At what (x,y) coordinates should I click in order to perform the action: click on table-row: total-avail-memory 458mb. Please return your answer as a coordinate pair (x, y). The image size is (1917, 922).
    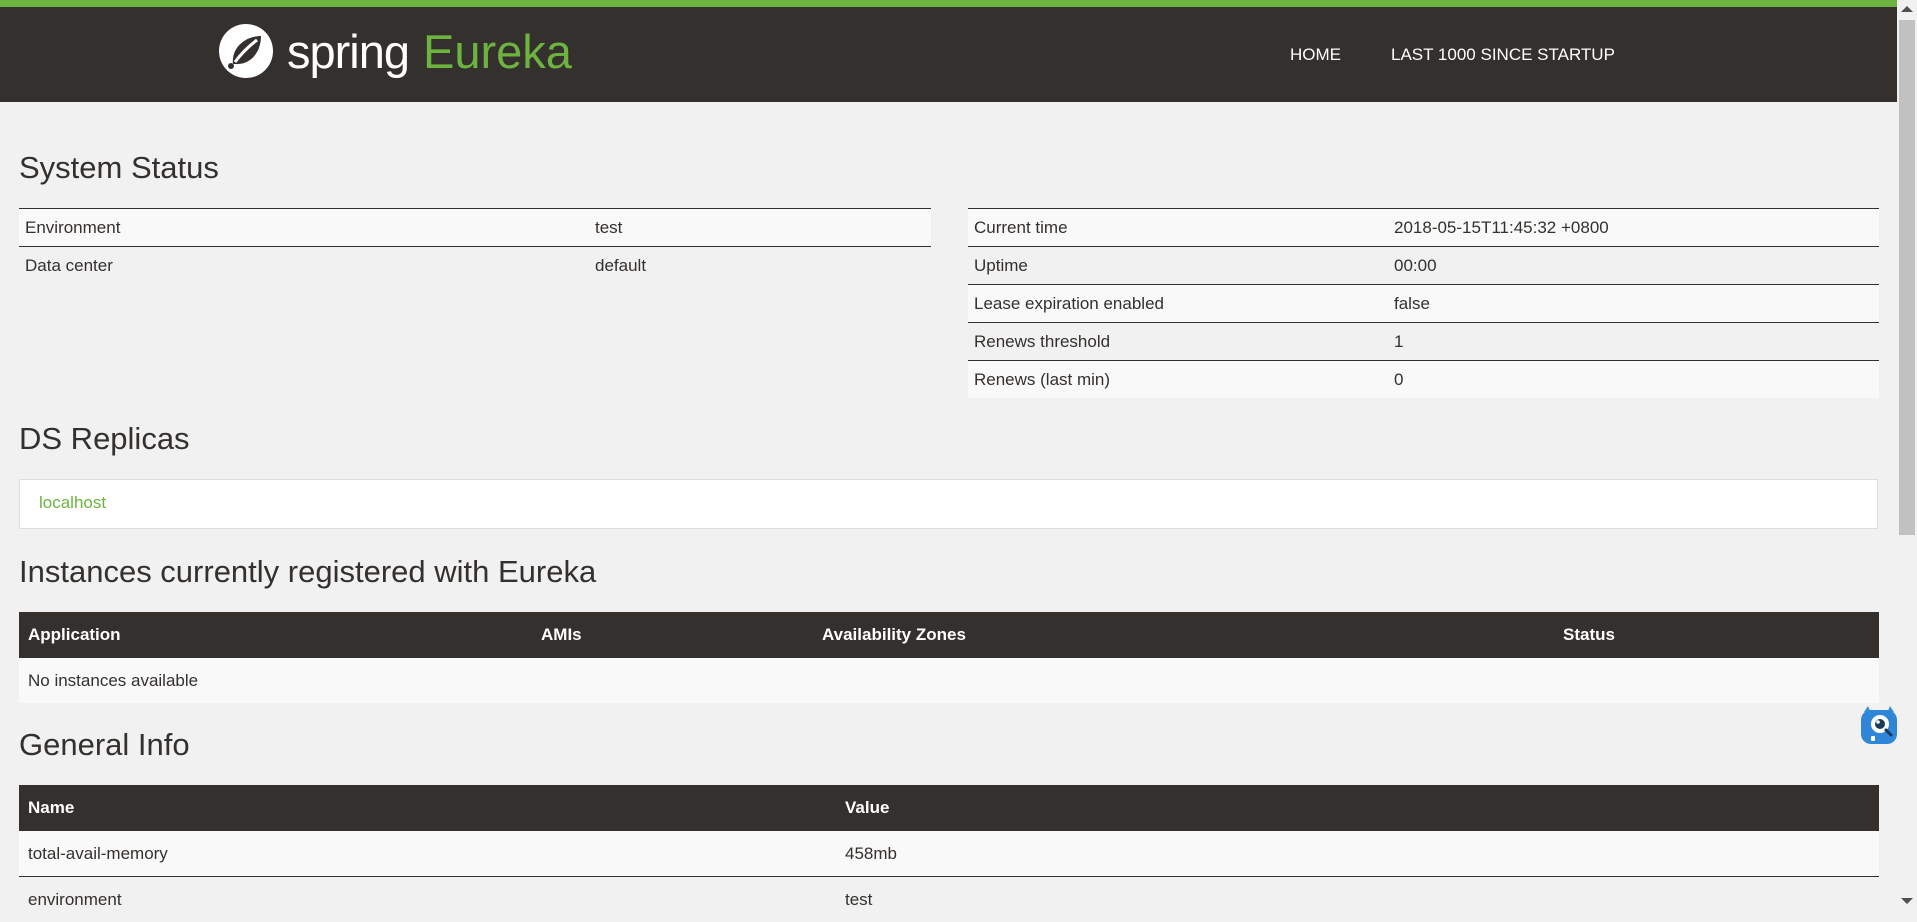
    Looking at the image, I should click on (949, 854).